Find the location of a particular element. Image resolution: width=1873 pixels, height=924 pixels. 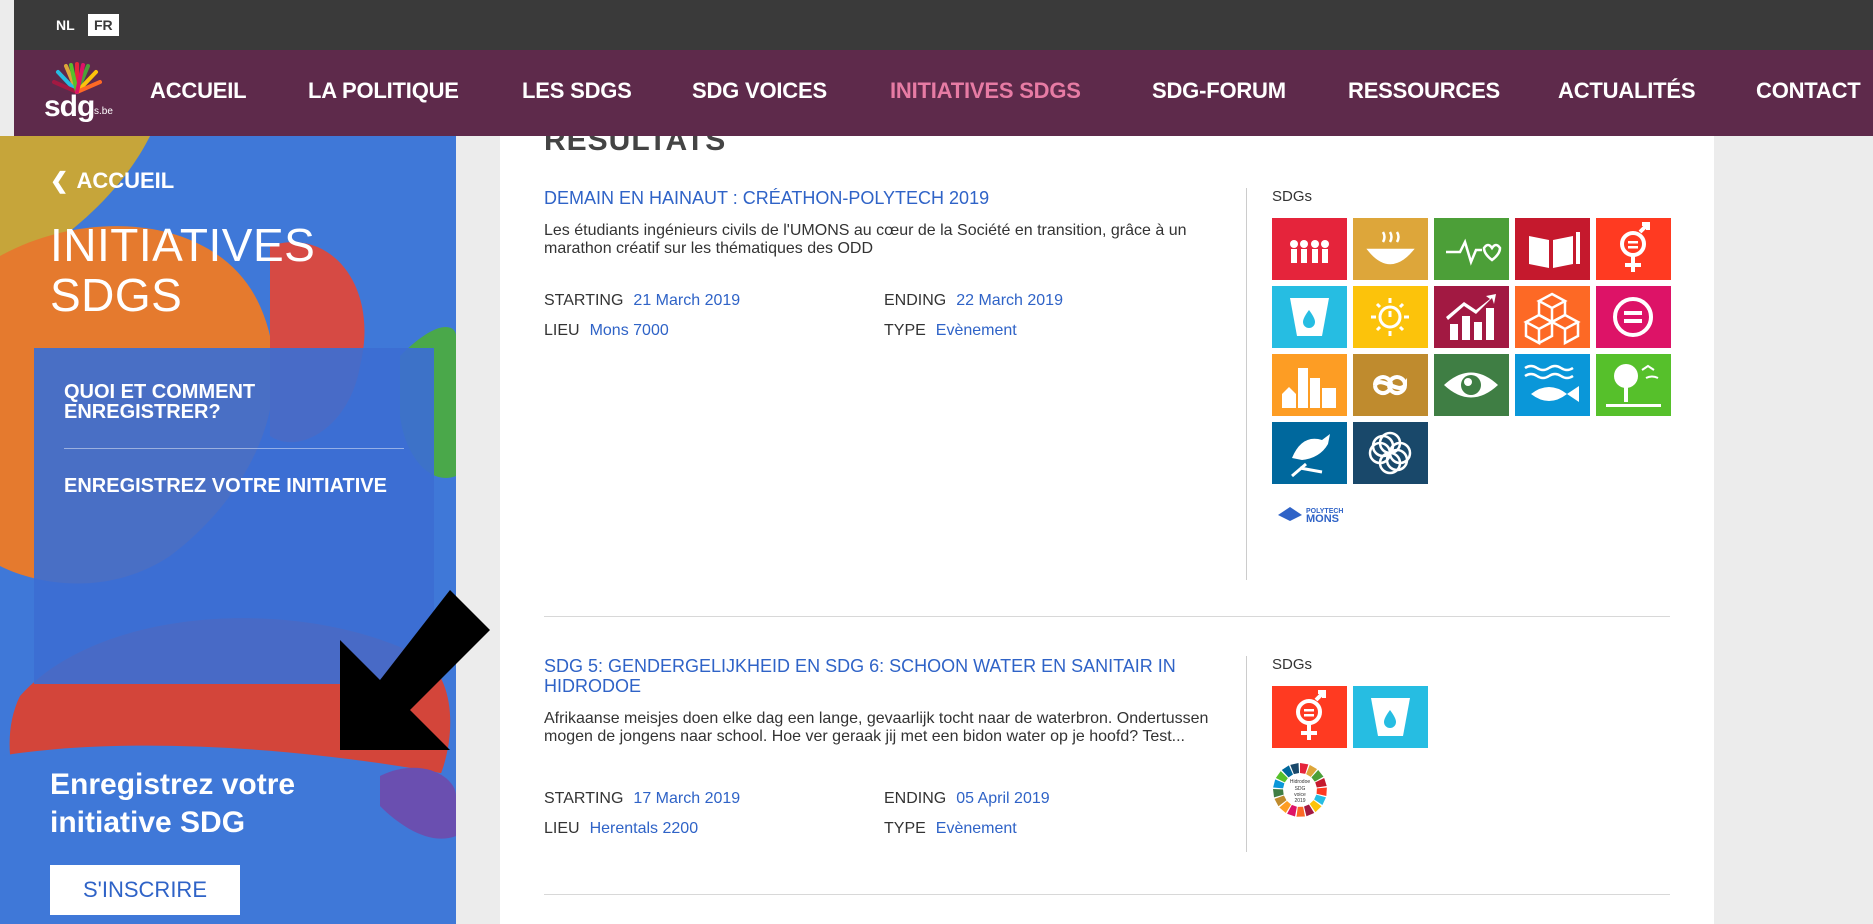

results-separator is located at coordinates (1107, 894).